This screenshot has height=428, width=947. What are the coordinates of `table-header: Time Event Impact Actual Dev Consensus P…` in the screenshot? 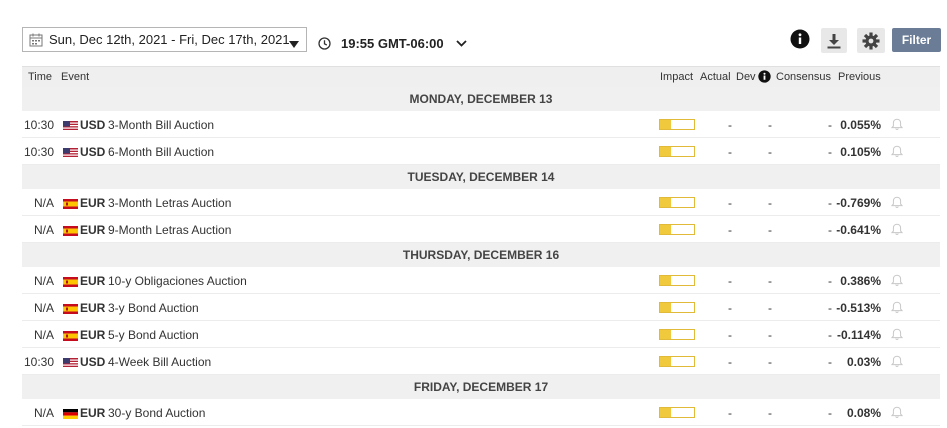 It's located at (481, 76).